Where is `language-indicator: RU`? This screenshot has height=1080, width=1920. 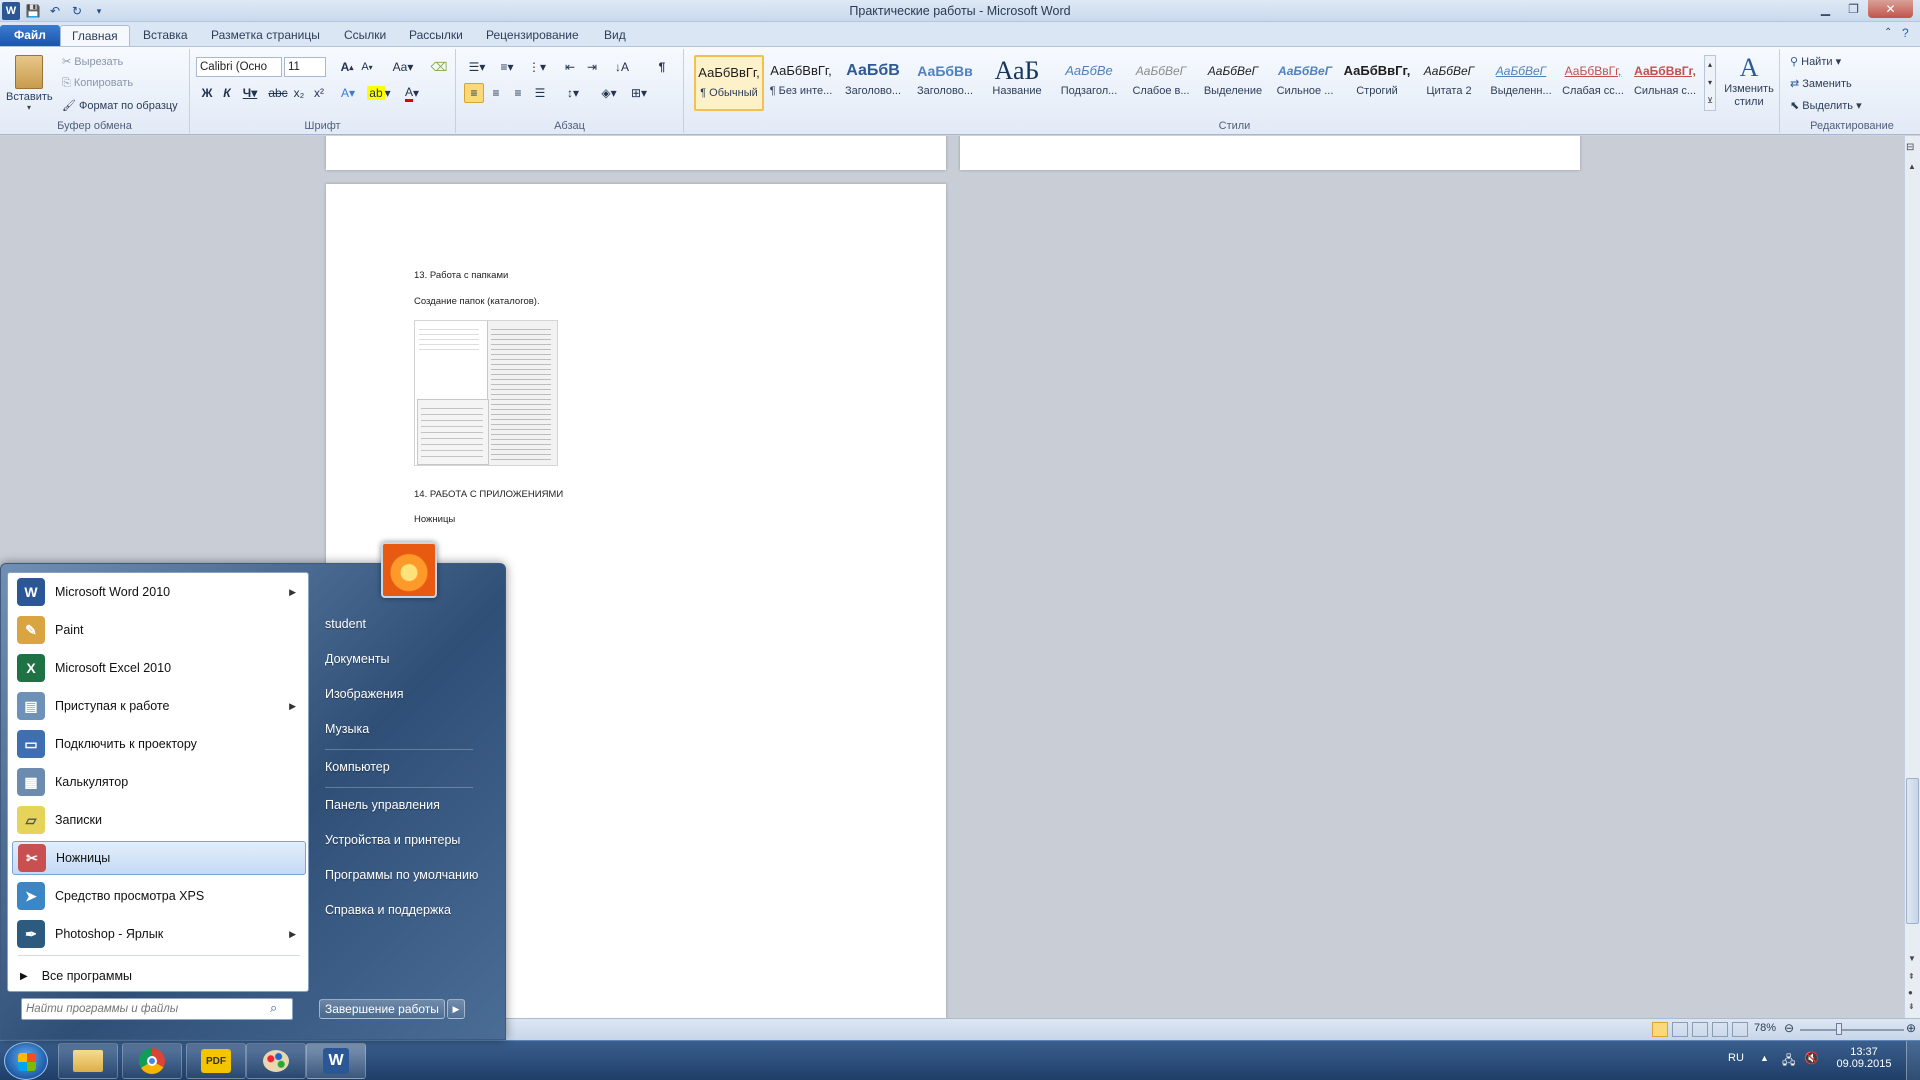 language-indicator: RU is located at coordinates (1736, 1058).